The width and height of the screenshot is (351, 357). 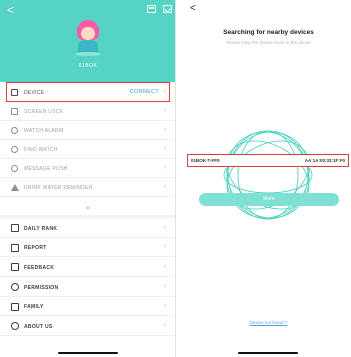 What do you see at coordinates (87, 168) in the screenshot?
I see `menu-item-message-push: MESSAGE PUSH ›` at bounding box center [87, 168].